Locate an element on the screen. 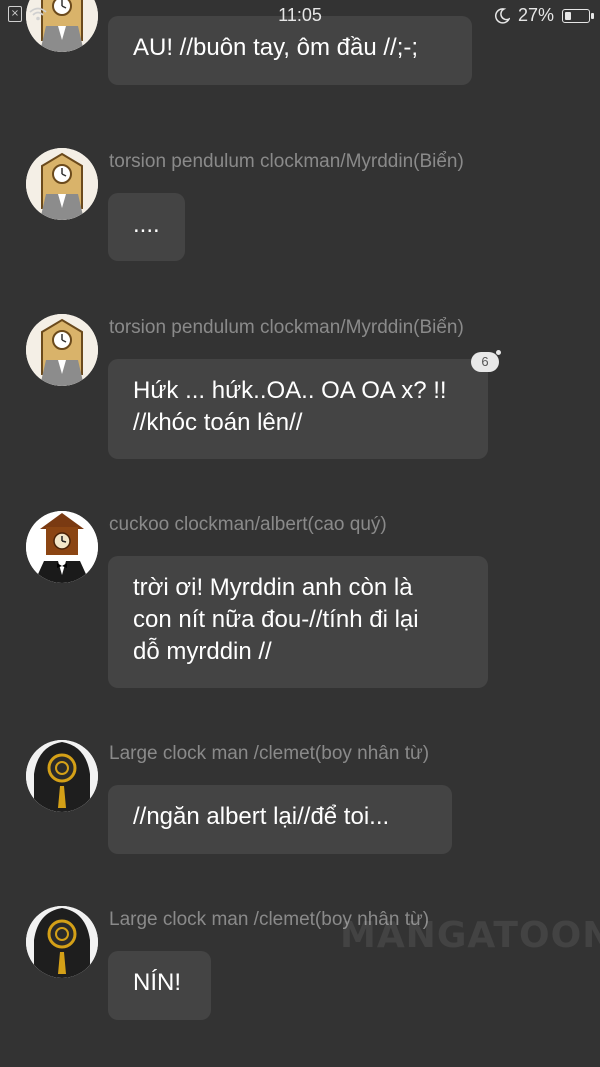 The height and width of the screenshot is (1067, 600). battery-icon is located at coordinates (578, 15).